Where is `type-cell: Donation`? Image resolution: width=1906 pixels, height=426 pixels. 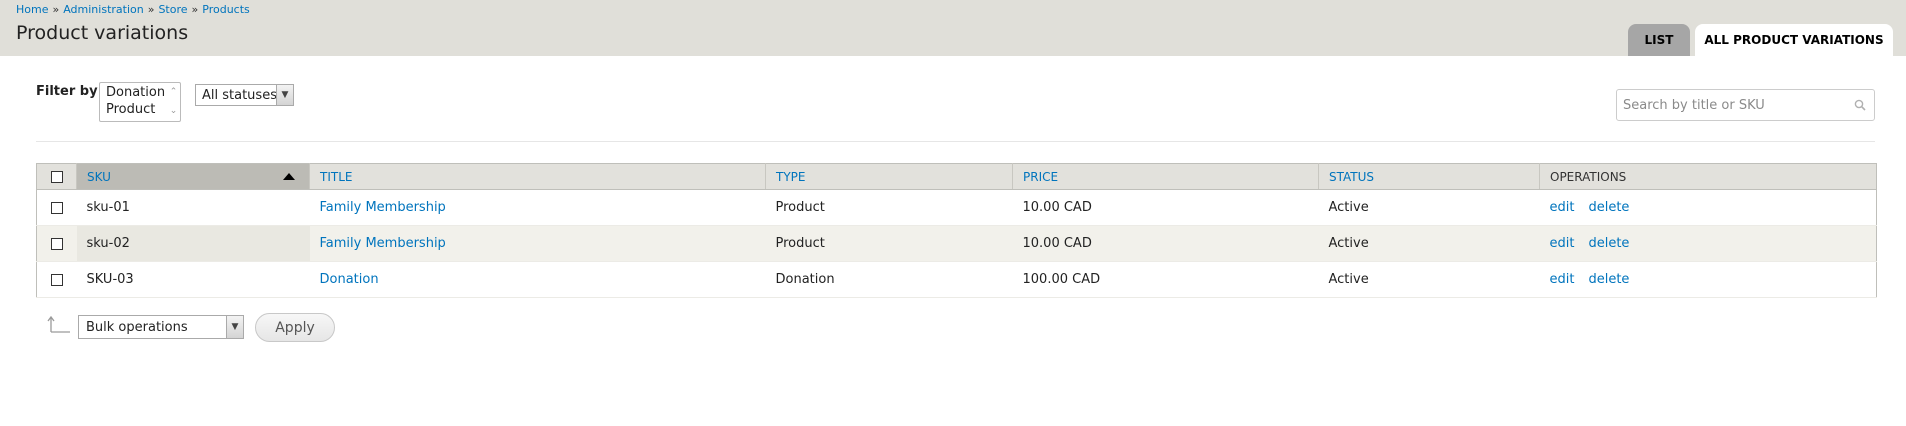
type-cell: Donation is located at coordinates (889, 279).